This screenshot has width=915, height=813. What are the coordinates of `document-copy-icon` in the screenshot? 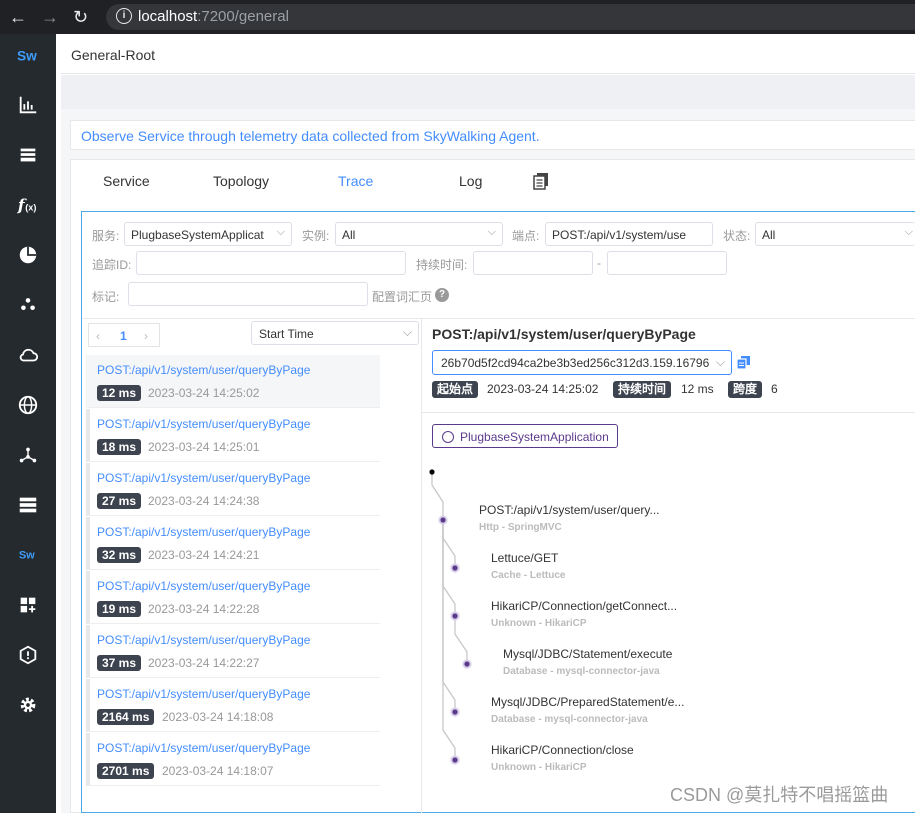 It's located at (541, 183).